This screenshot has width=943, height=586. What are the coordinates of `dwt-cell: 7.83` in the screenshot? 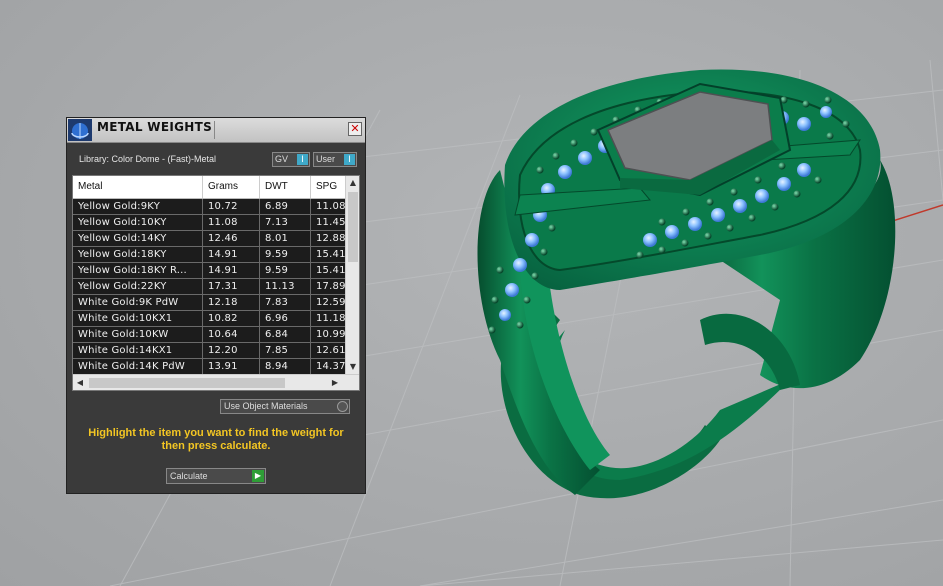 It's located at (285, 302).